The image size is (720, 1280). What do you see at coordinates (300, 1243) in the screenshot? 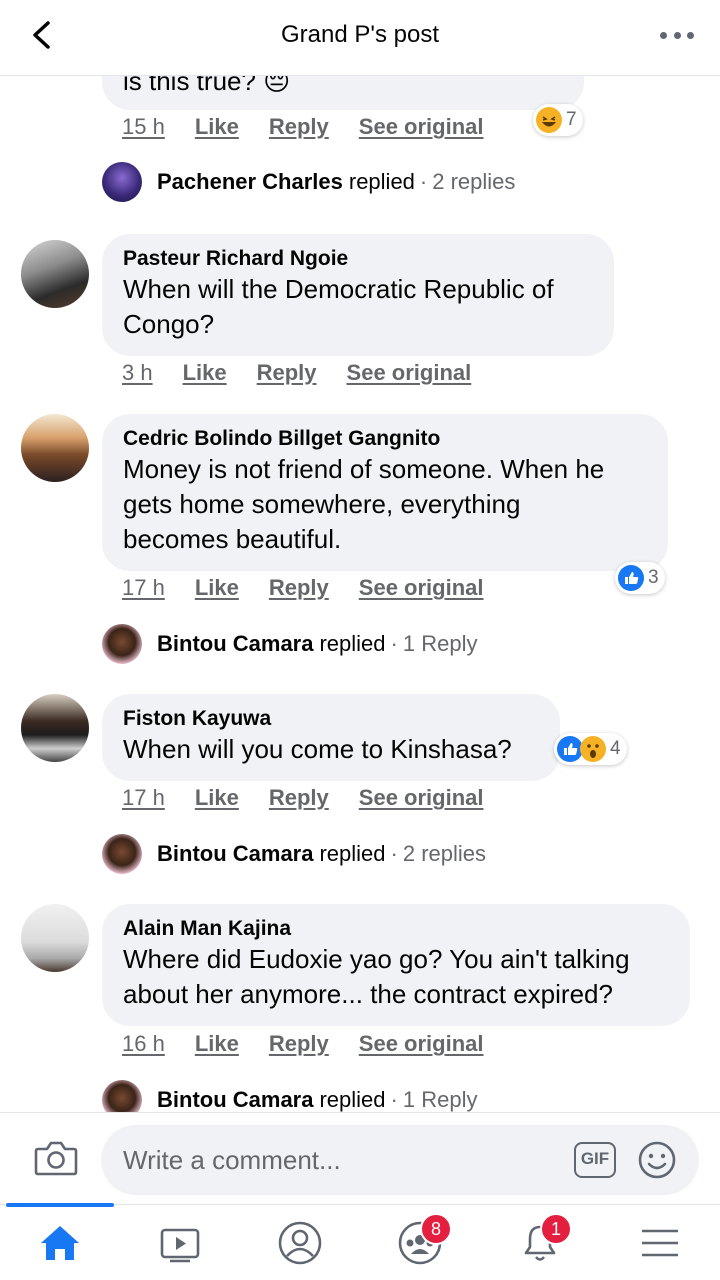
I see `profile-icon` at bounding box center [300, 1243].